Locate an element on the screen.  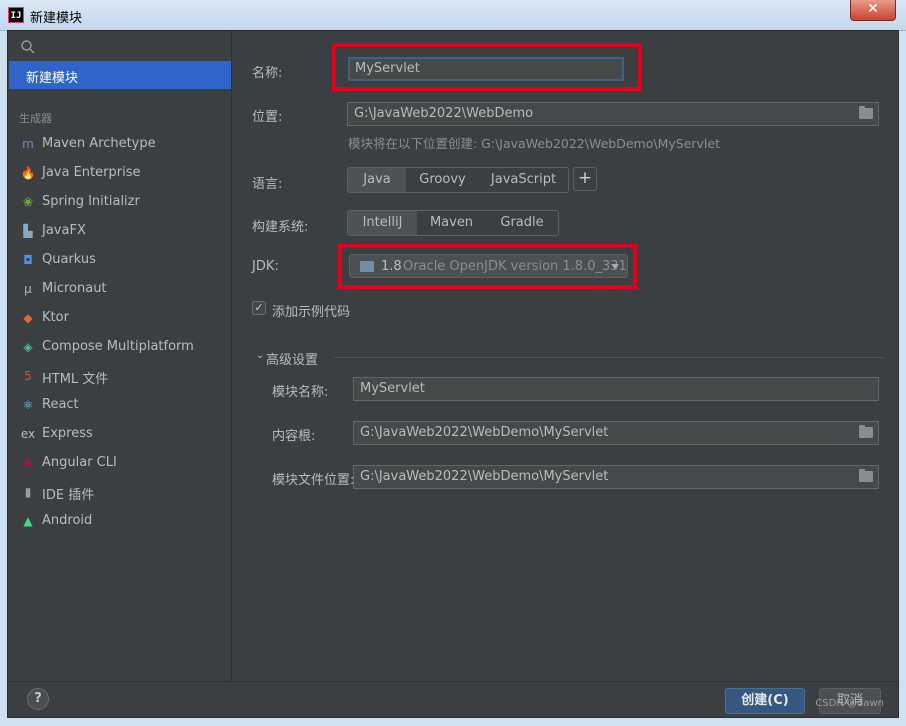
sidebar-item-label: Java Enterprise is located at coordinates (91, 172).